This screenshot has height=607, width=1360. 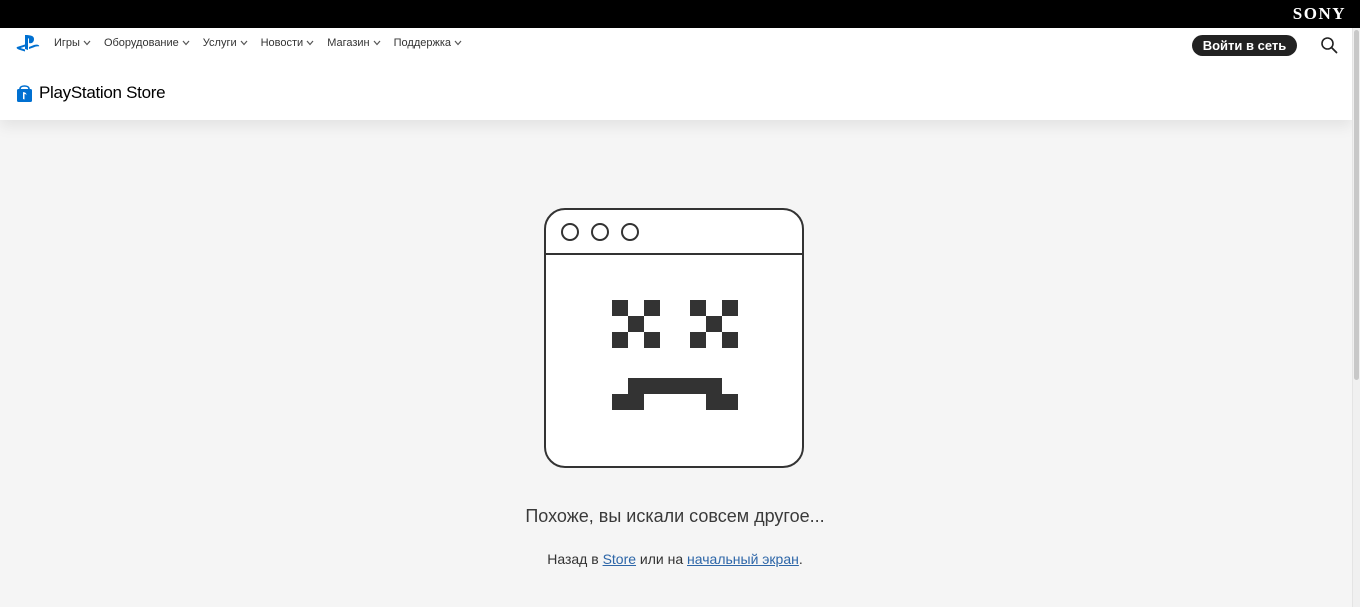 I want to click on playstation-store-logo: PlayStation Store, so click(x=91, y=93).